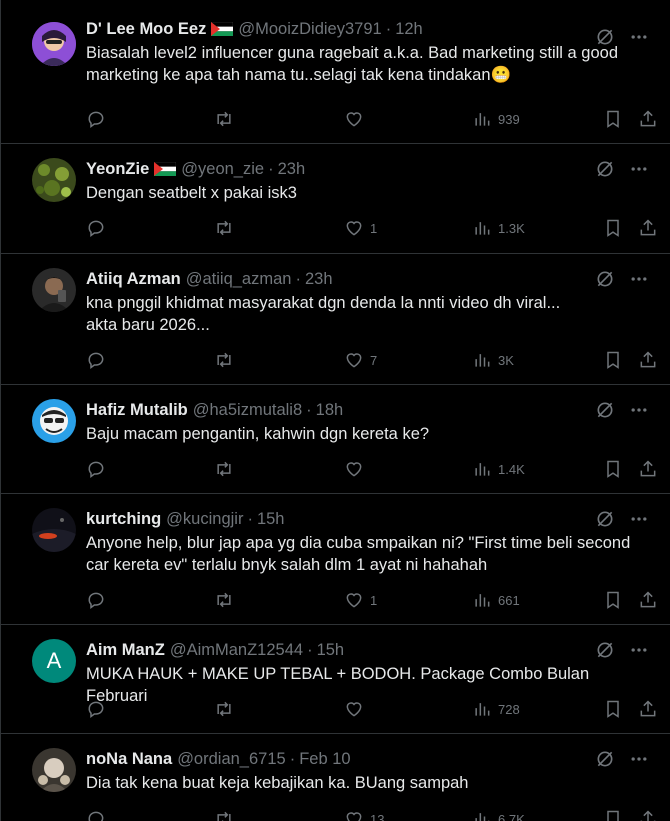  Describe the element at coordinates (498, 469) in the screenshot. I see `views-button: 1.4K` at that location.